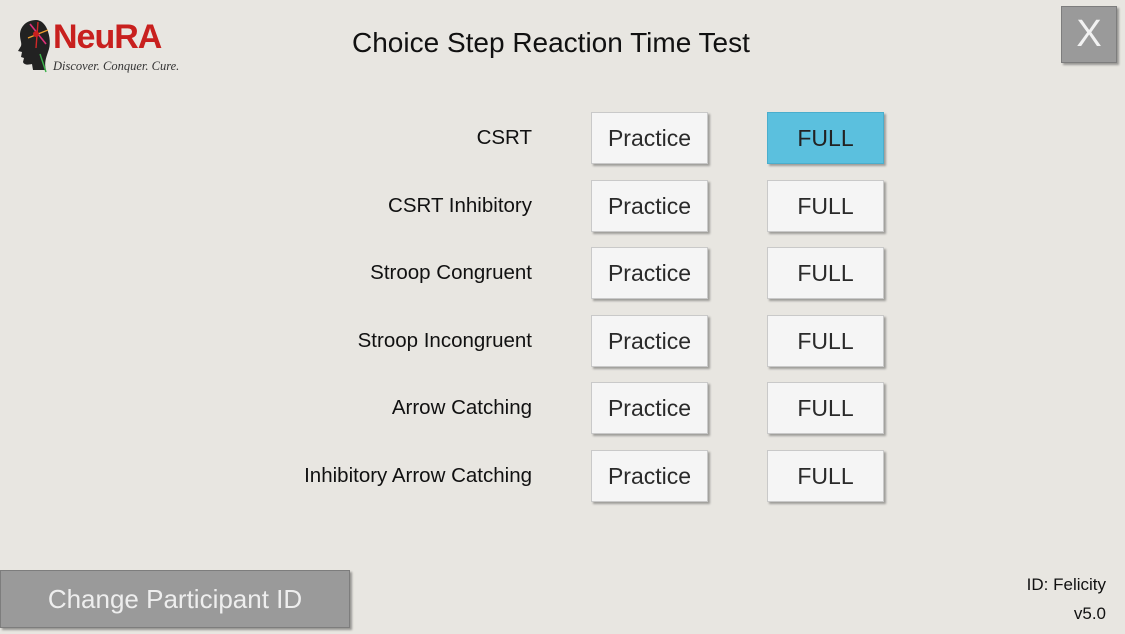 The height and width of the screenshot is (634, 1125). I want to click on participant-id: ID: Felicity, so click(1066, 584).